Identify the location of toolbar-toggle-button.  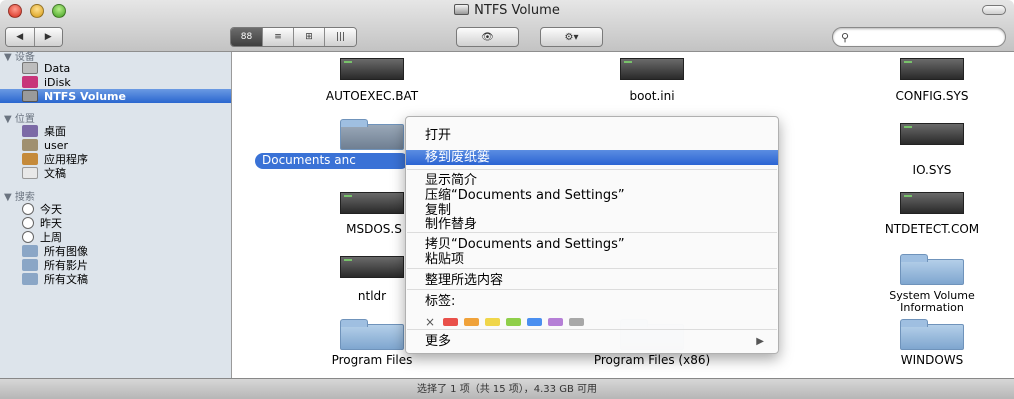
(994, 10).